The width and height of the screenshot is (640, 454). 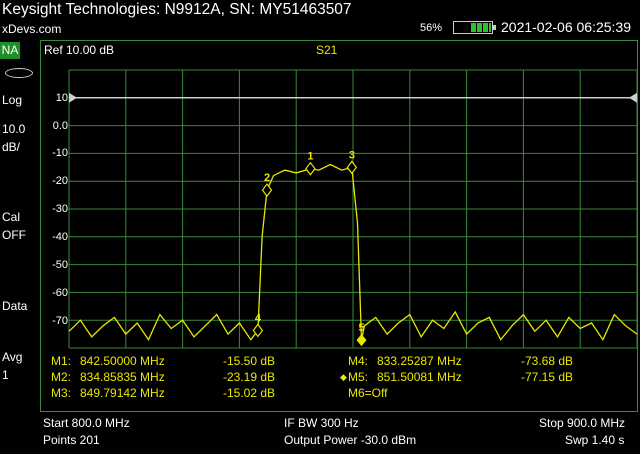 I want to click on marker-1-freq: 842.50000 MHz, so click(x=122, y=361).